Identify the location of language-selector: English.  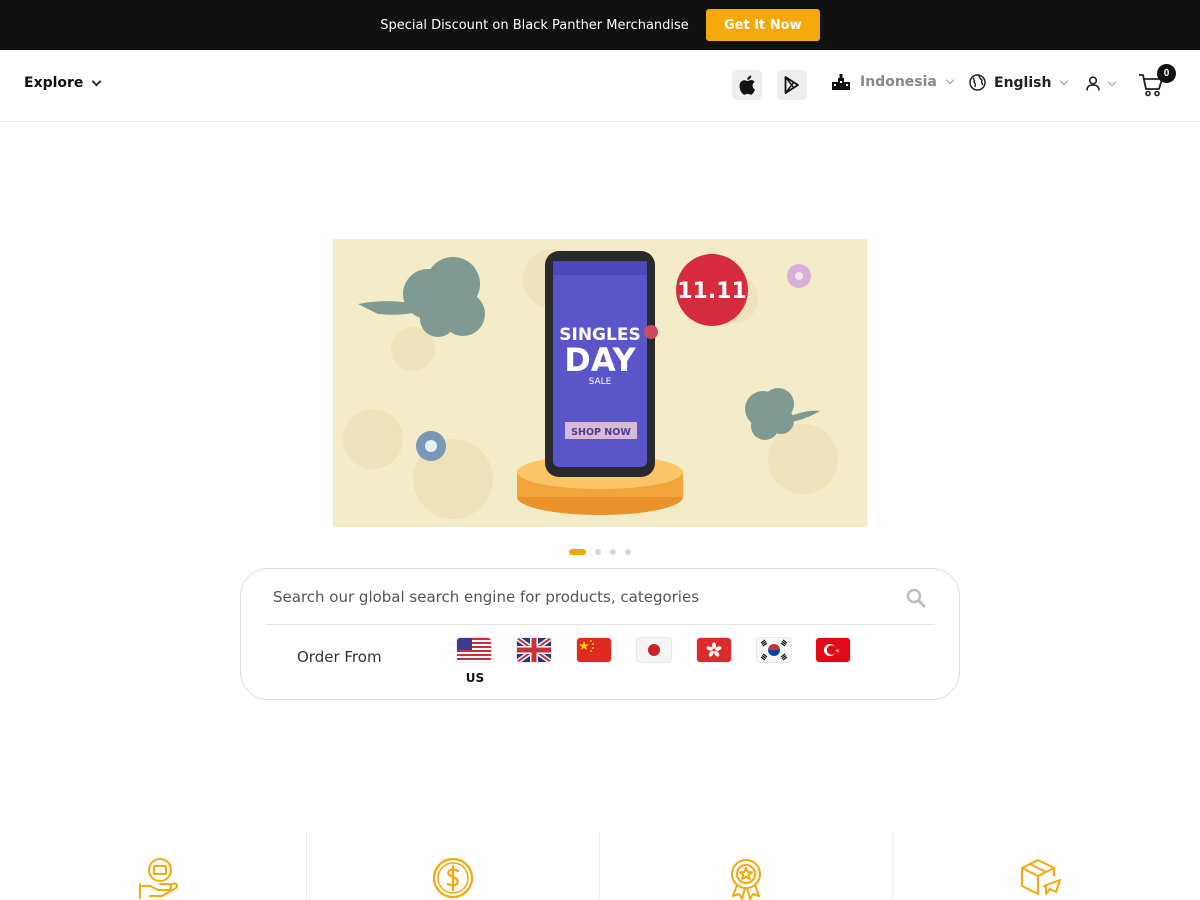
(1019, 82).